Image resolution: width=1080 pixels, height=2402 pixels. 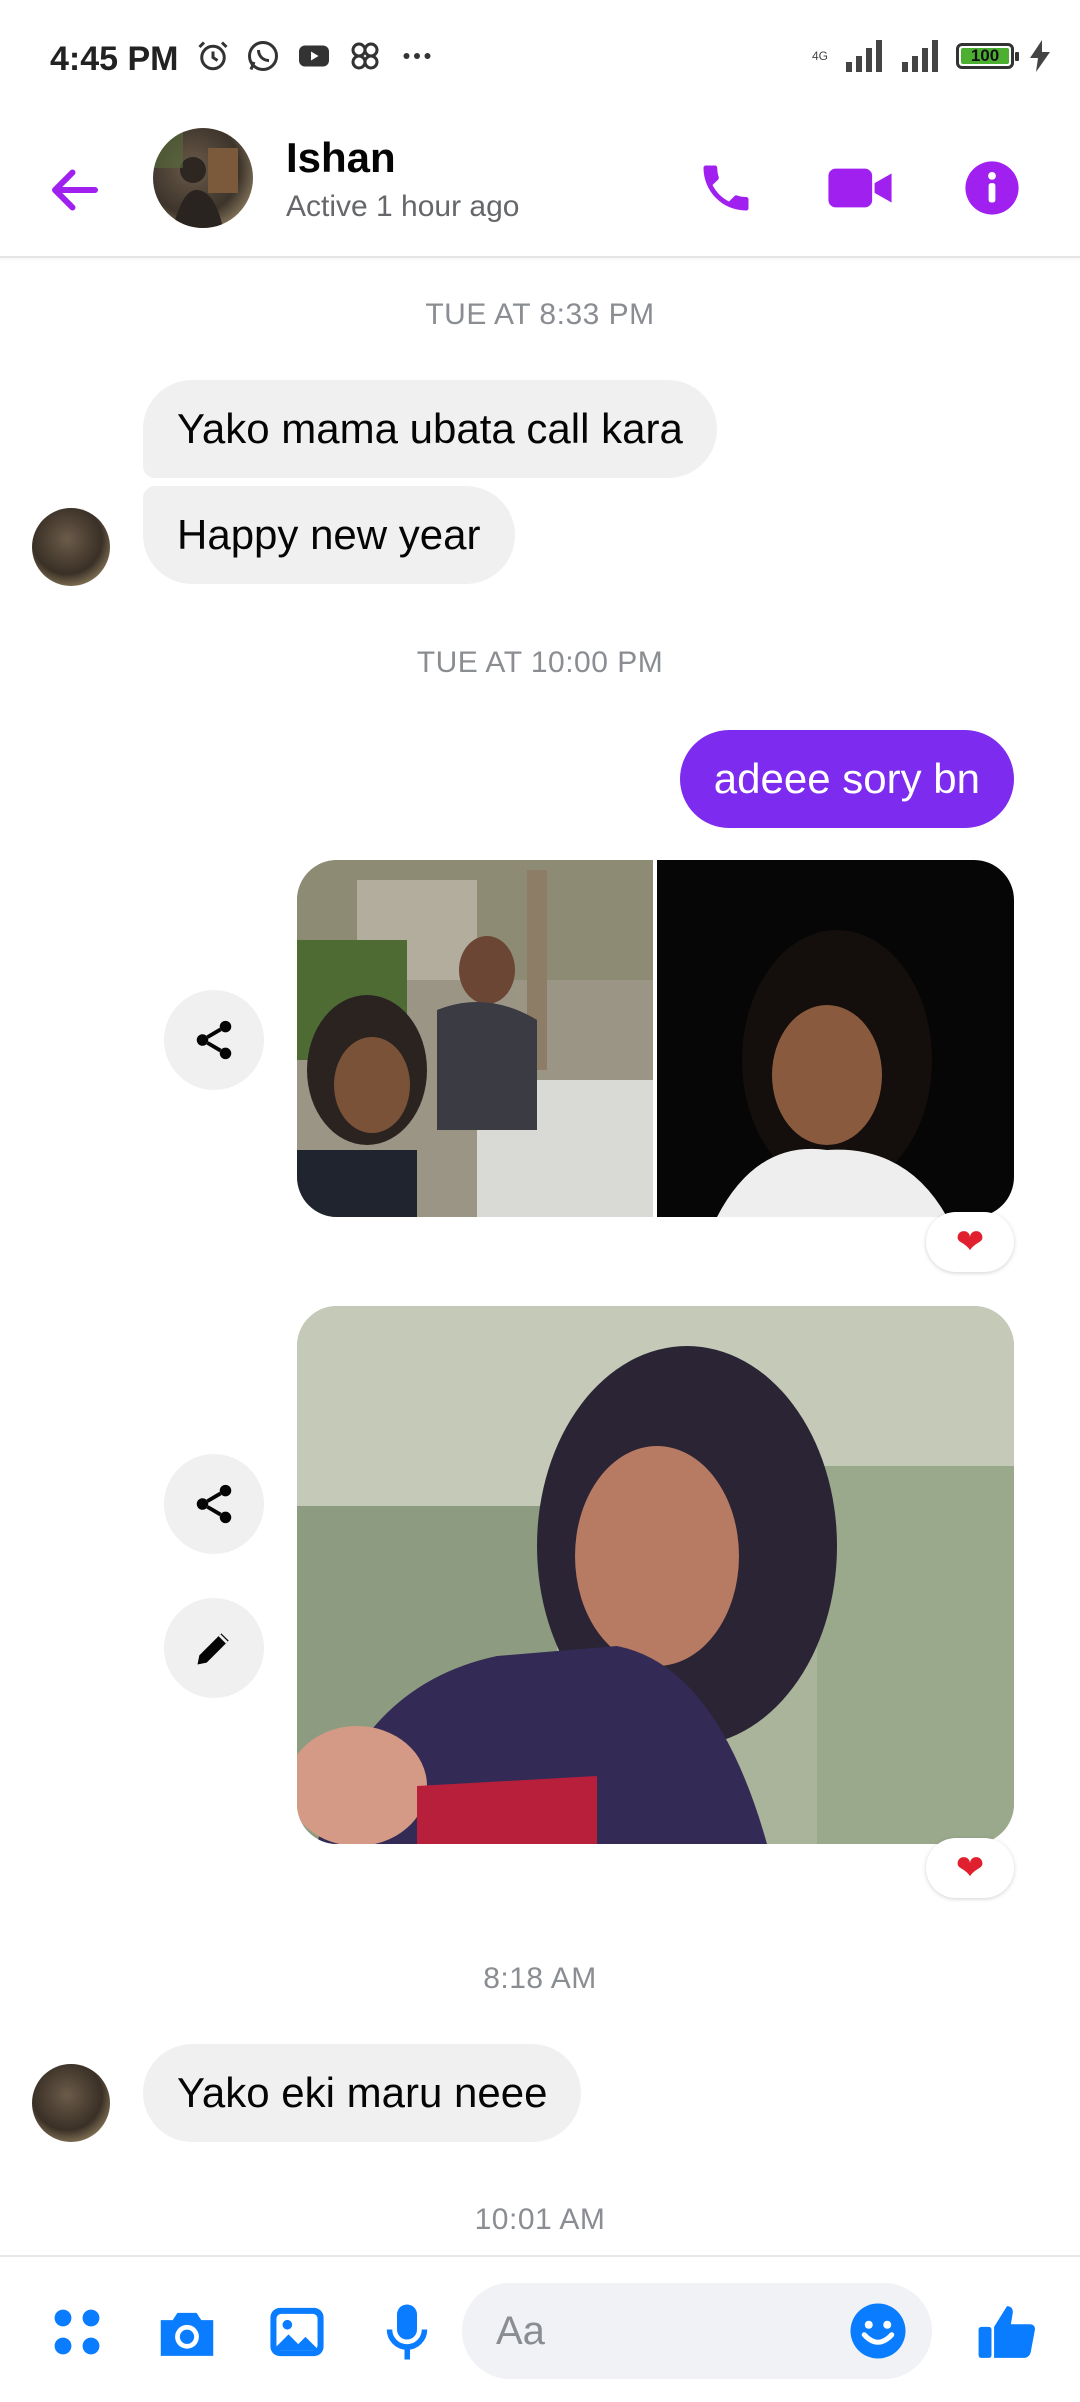 What do you see at coordinates (403, 206) in the screenshot?
I see `contact-active-status: Active 1 hour ago` at bounding box center [403, 206].